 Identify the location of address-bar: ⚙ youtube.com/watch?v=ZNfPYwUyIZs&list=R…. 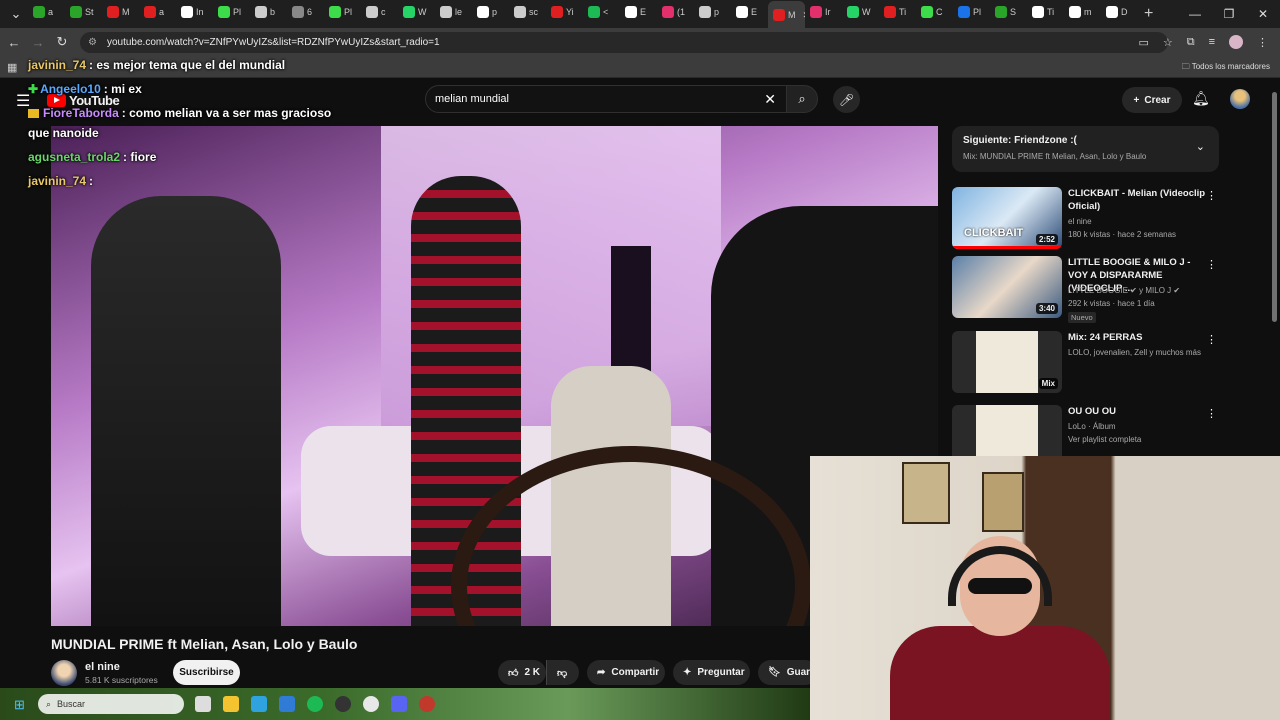
(624, 42).